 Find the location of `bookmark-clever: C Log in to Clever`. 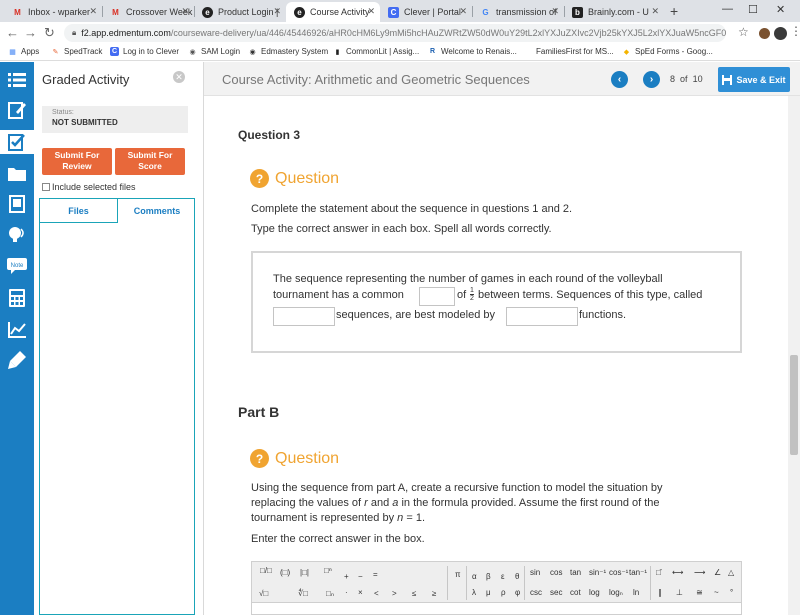

bookmark-clever: C Log in to Clever is located at coordinates (144, 51).